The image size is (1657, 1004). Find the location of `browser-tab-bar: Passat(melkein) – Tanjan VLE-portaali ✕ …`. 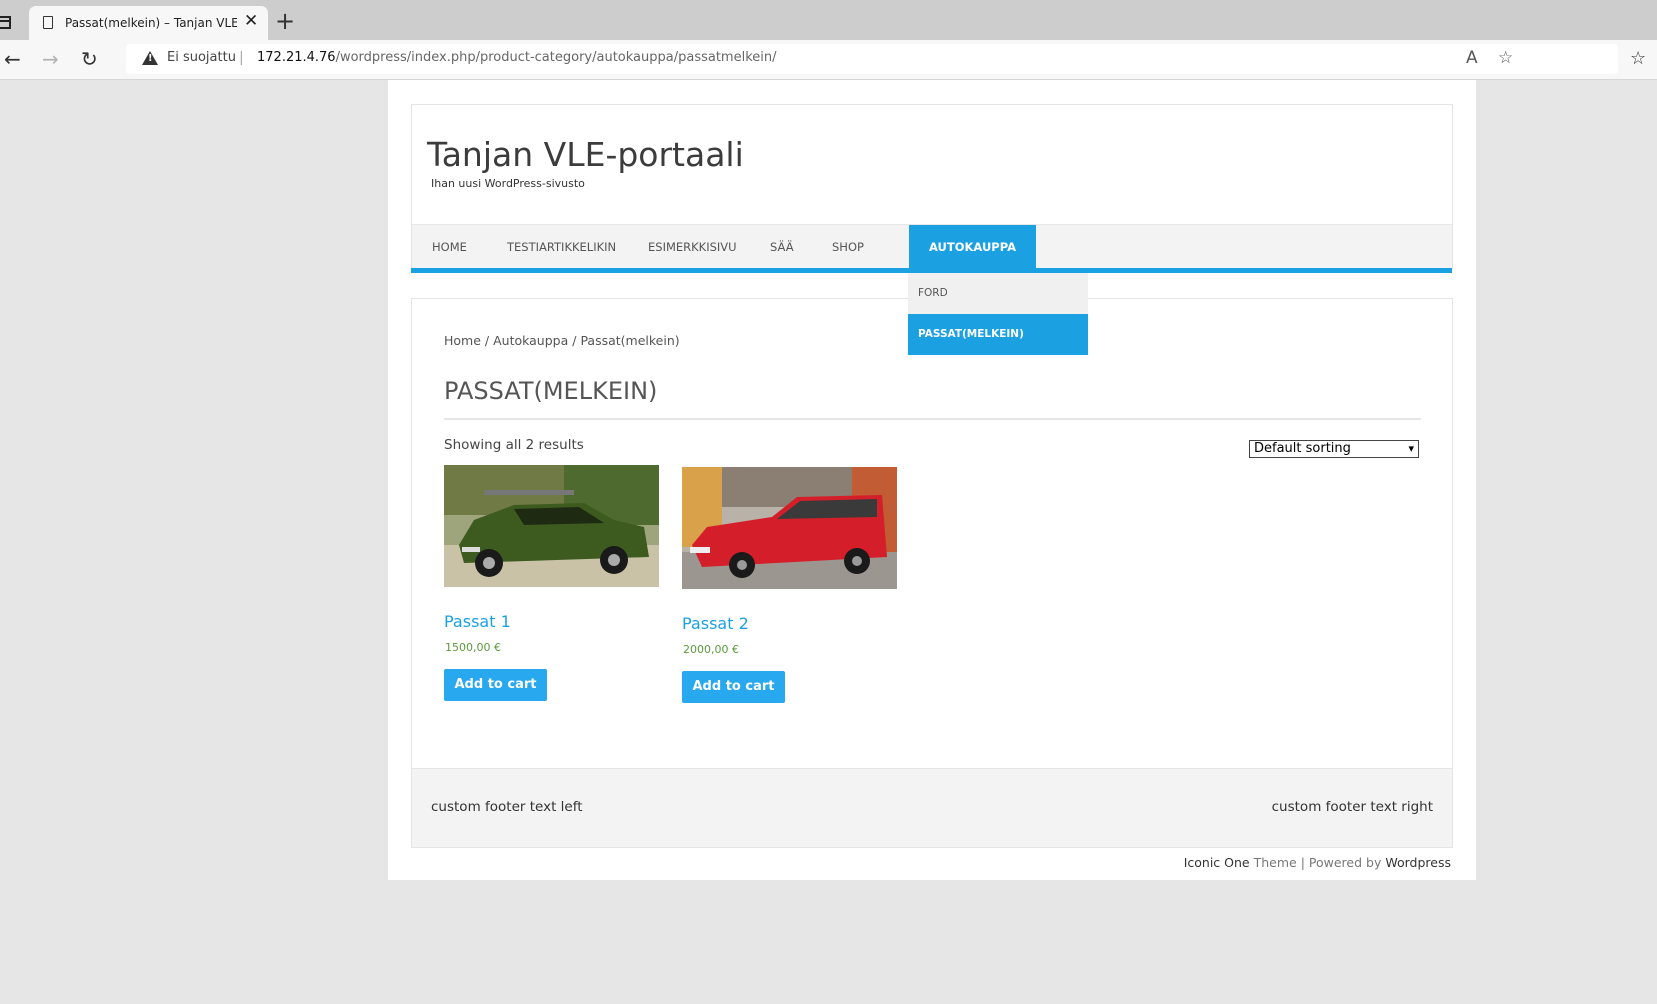

browser-tab-bar: Passat(melkein) – Tanjan VLE-portaali ✕ … is located at coordinates (828, 20).